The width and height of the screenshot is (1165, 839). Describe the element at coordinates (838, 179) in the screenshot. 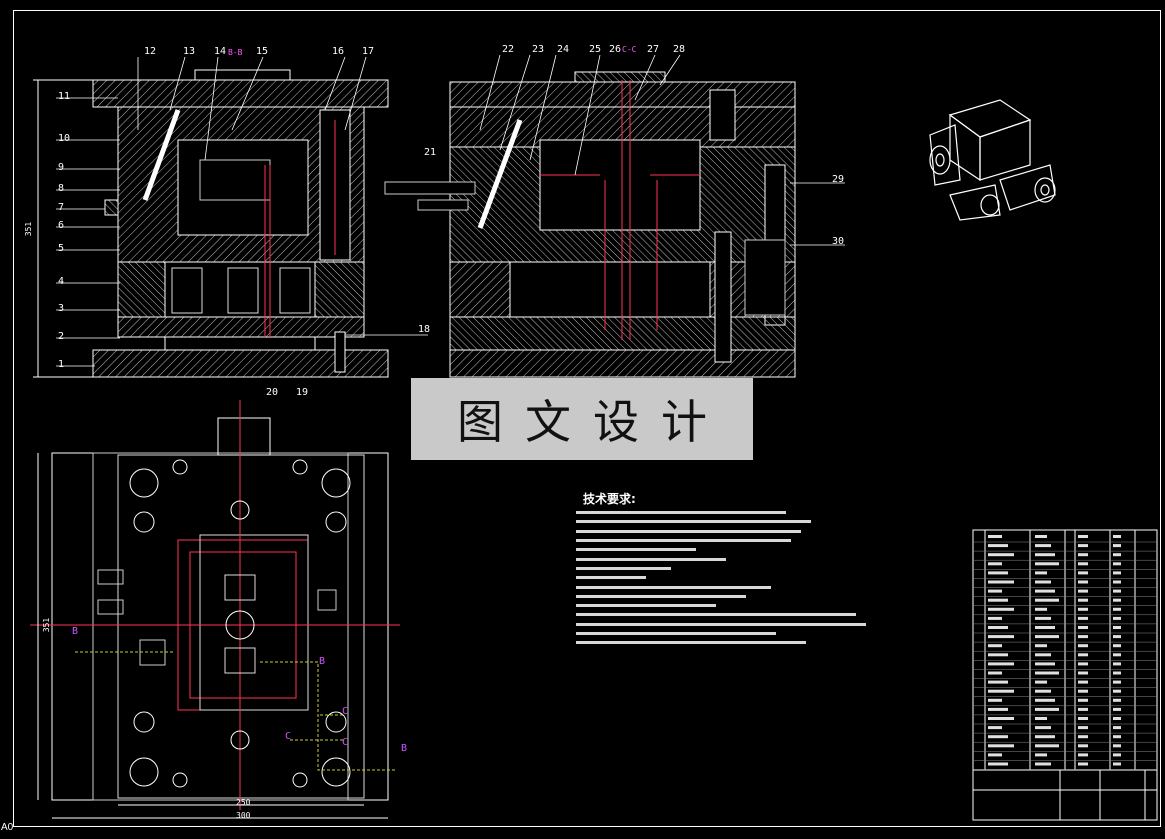

I see `part-label-29: 29` at that location.